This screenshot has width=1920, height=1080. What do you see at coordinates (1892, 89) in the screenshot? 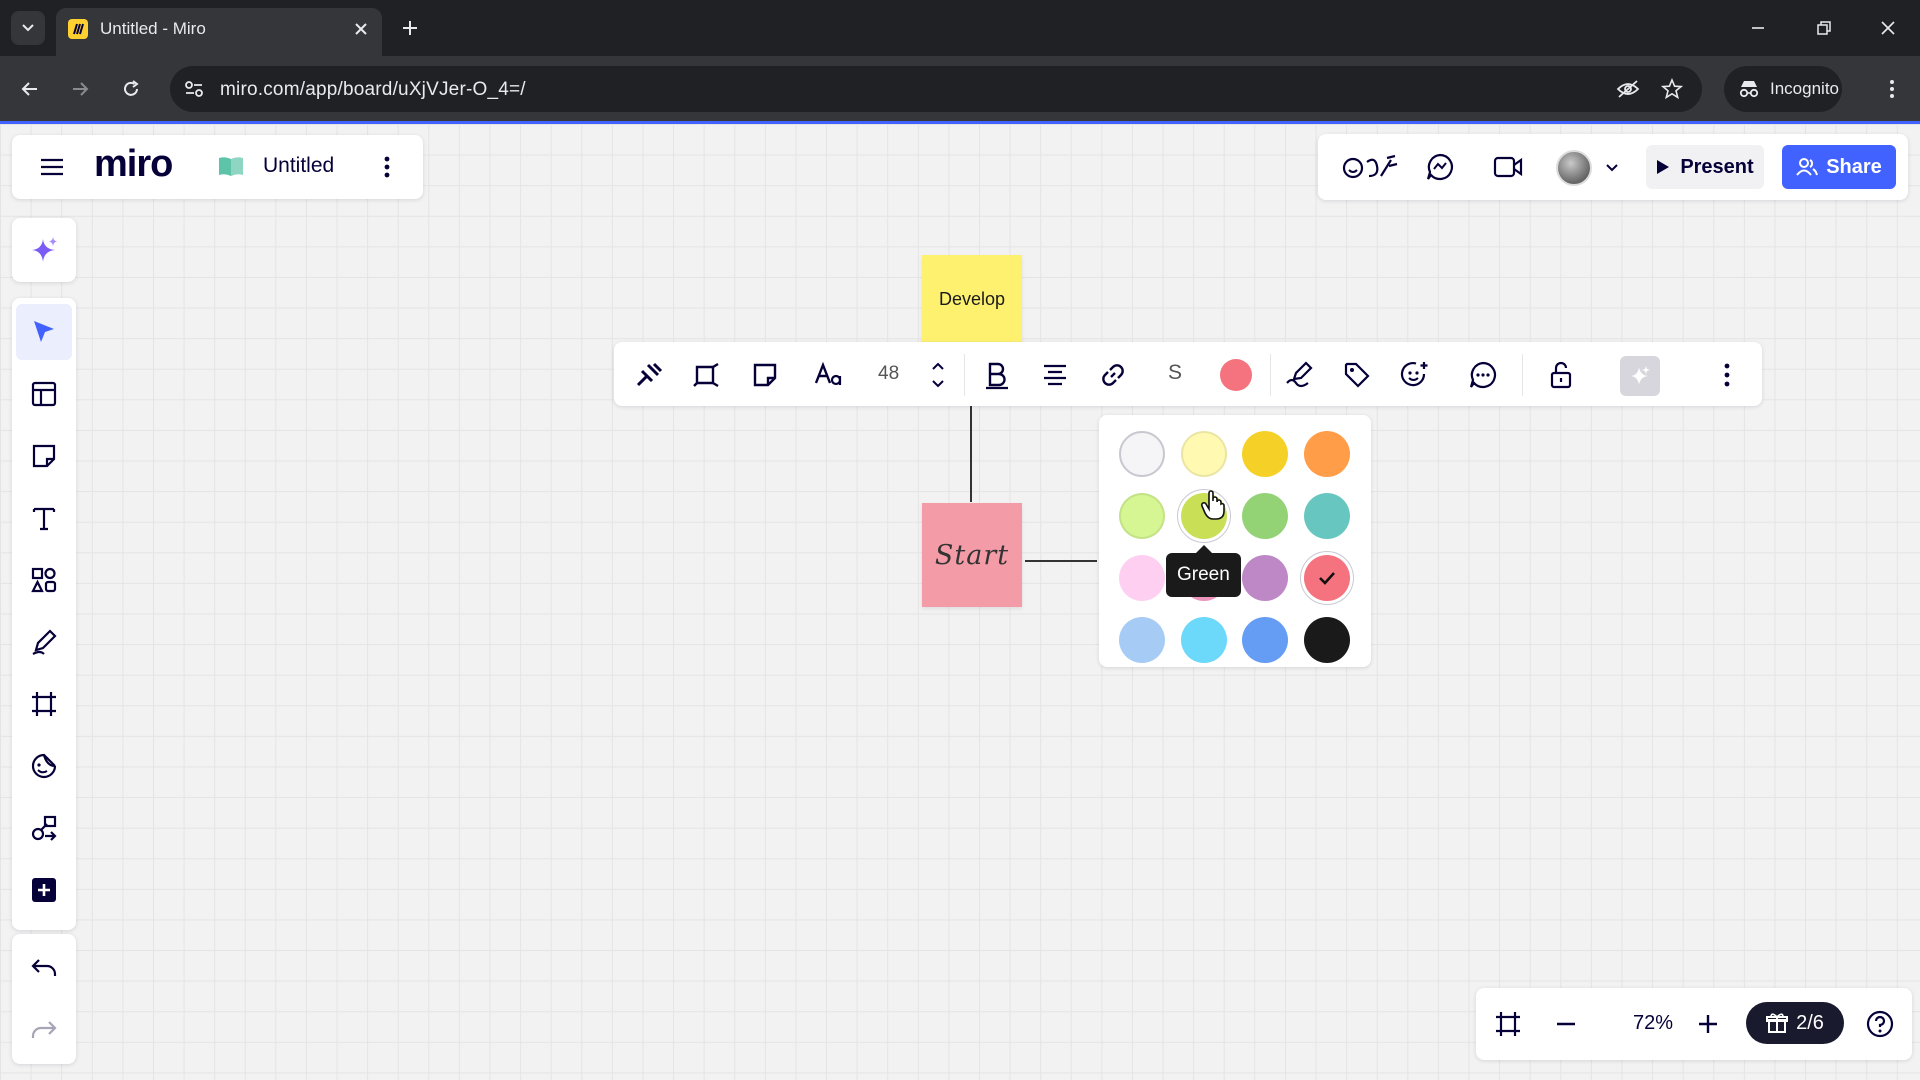
I see `browser-menu-button` at bounding box center [1892, 89].